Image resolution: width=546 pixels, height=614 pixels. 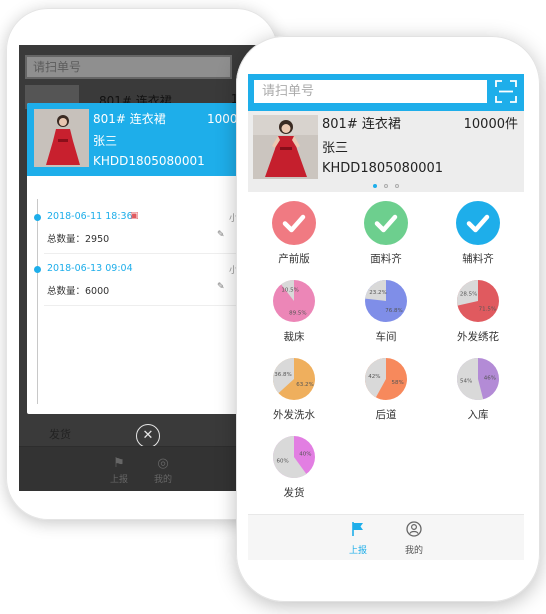 What do you see at coordinates (466, 382) in the screenshot?
I see `pie-slice-label: 54%` at bounding box center [466, 382].